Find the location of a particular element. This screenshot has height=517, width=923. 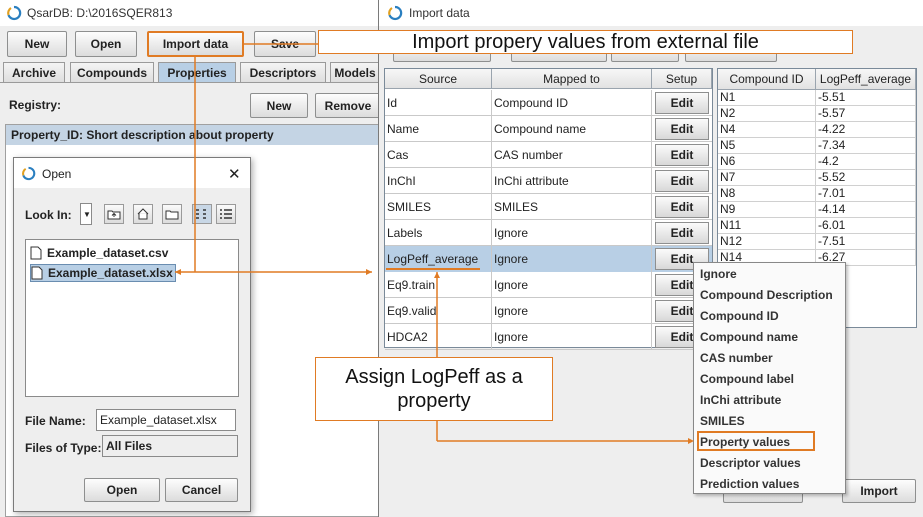

import-annotation-text: Import propery values from external file is located at coordinates (585, 42).